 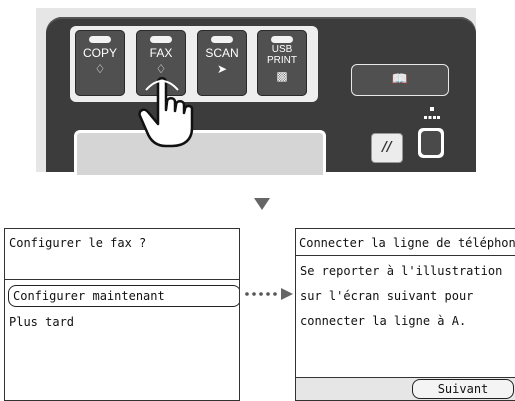 What do you see at coordinates (282, 60) in the screenshot?
I see `print-label: PRINT` at bounding box center [282, 60].